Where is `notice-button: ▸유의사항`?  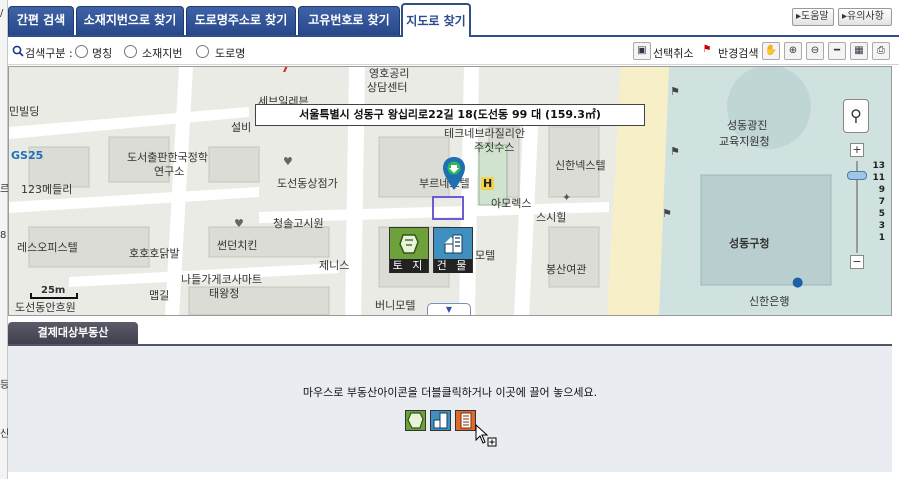
notice-button: ▸유의사항 is located at coordinates (865, 17).